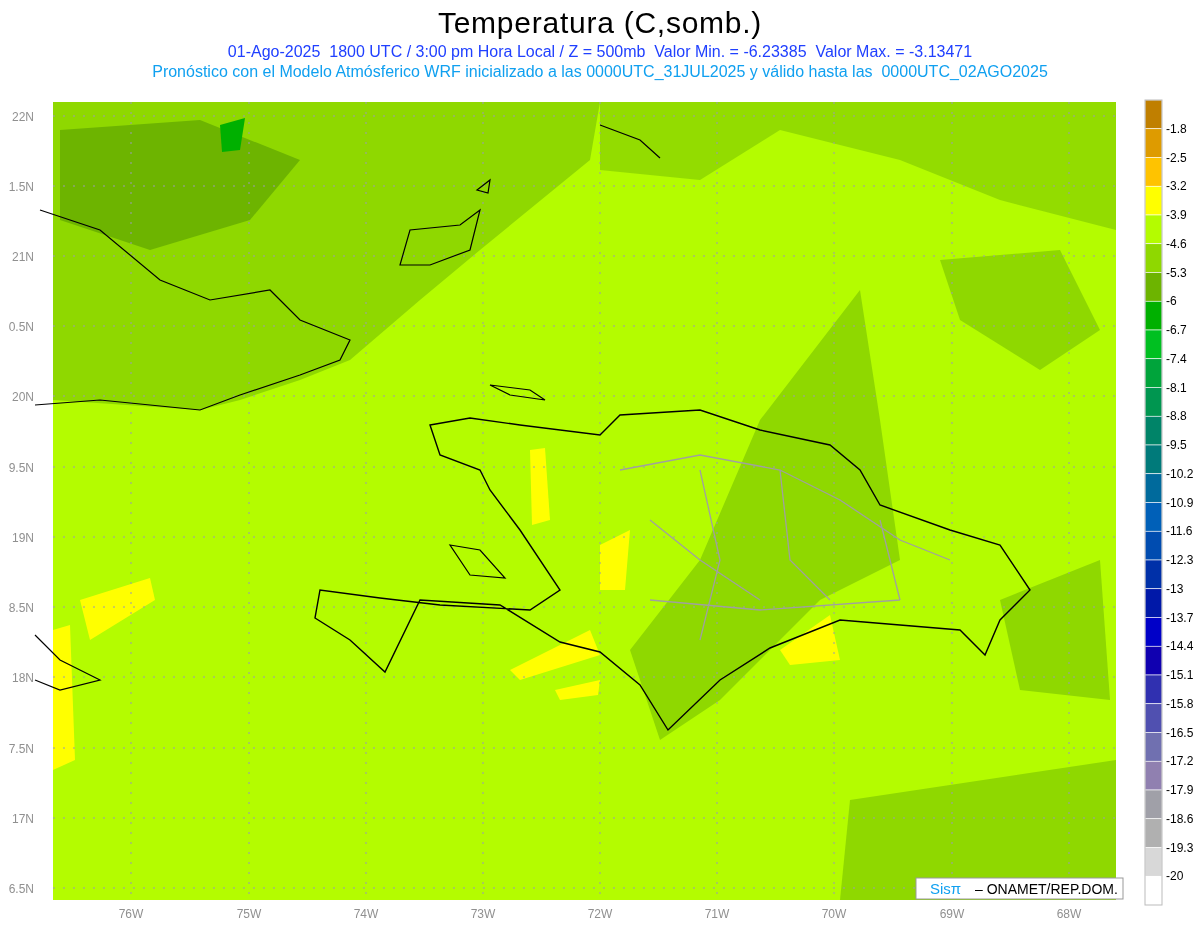 The height and width of the screenshot is (927, 1200). I want to click on longitude-label: 74W, so click(366, 914).